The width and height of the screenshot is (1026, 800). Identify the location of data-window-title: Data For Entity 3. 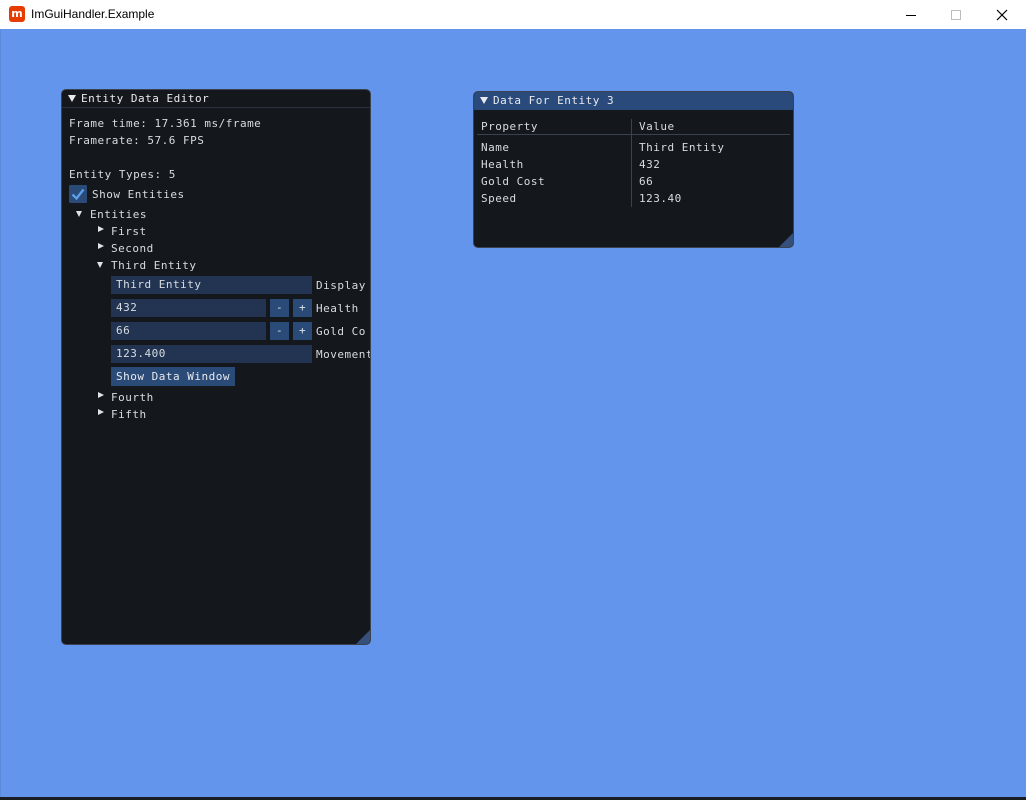
(554, 100).